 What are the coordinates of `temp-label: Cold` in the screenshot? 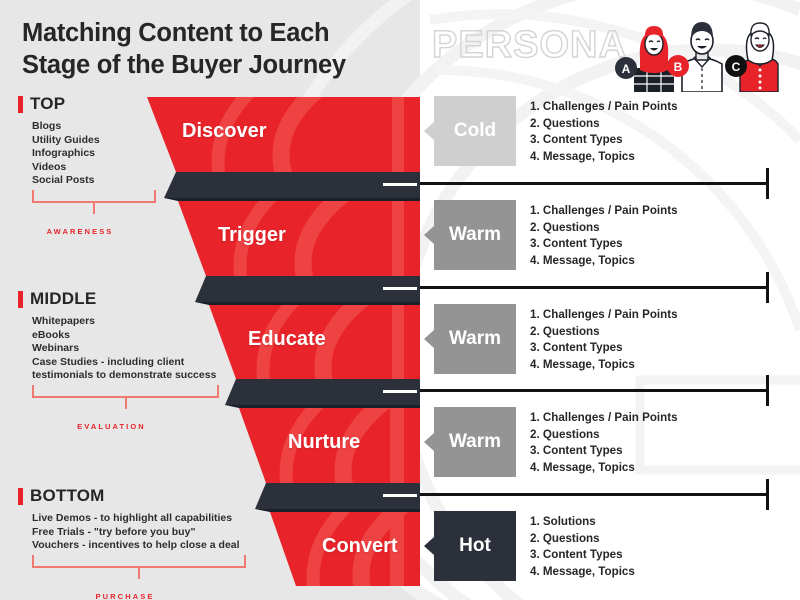 It's located at (475, 130).